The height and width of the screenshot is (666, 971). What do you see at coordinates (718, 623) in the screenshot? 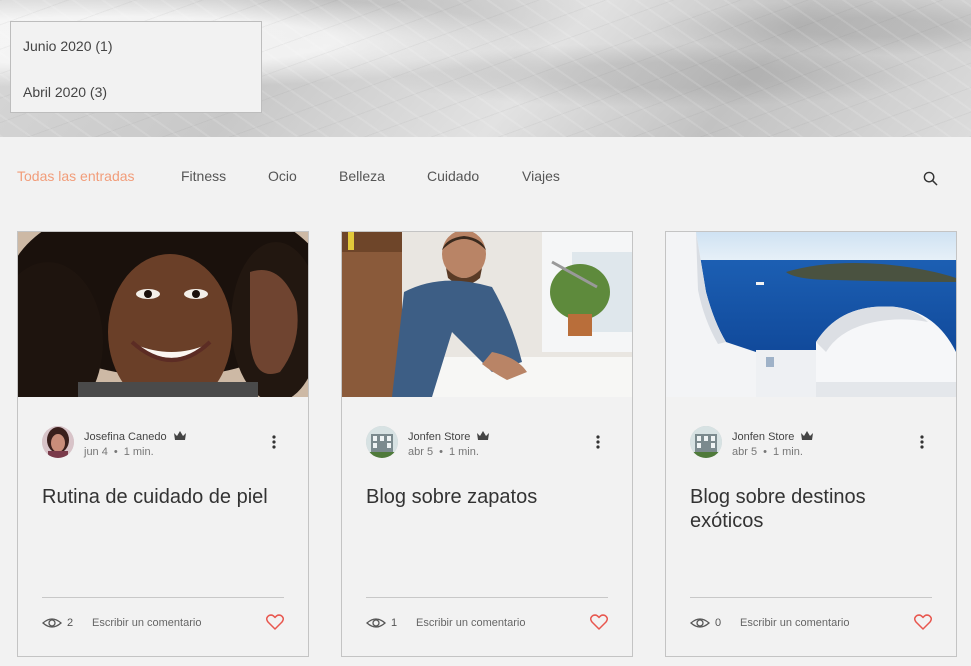
I see `view-count: 0` at bounding box center [718, 623].